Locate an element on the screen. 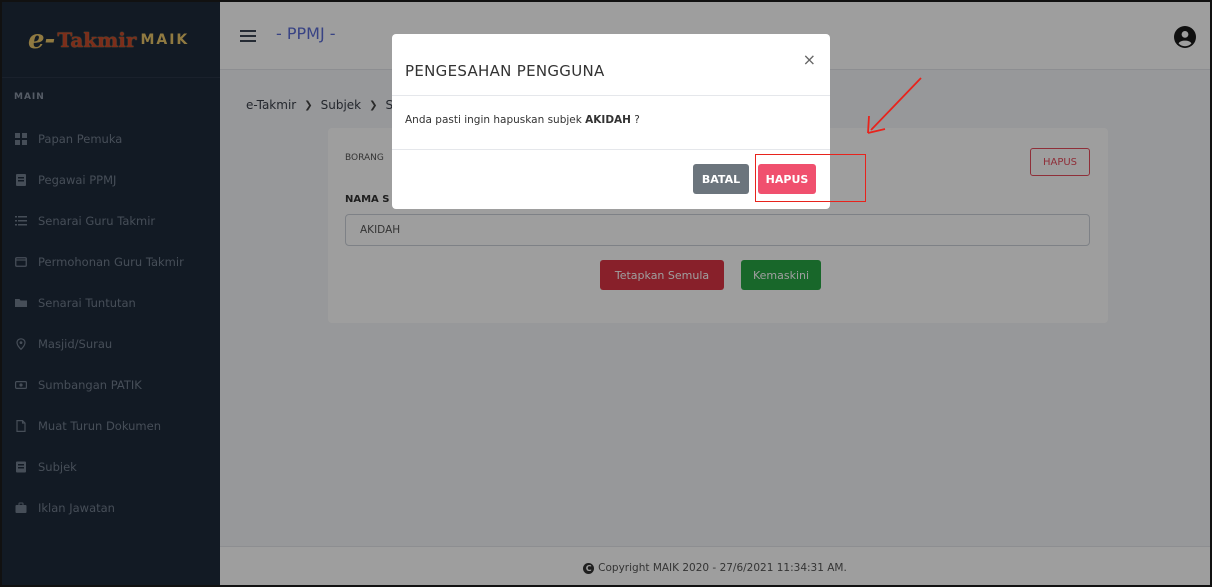 This screenshot has width=1212, height=587. annotation-highlight-box is located at coordinates (810, 178).